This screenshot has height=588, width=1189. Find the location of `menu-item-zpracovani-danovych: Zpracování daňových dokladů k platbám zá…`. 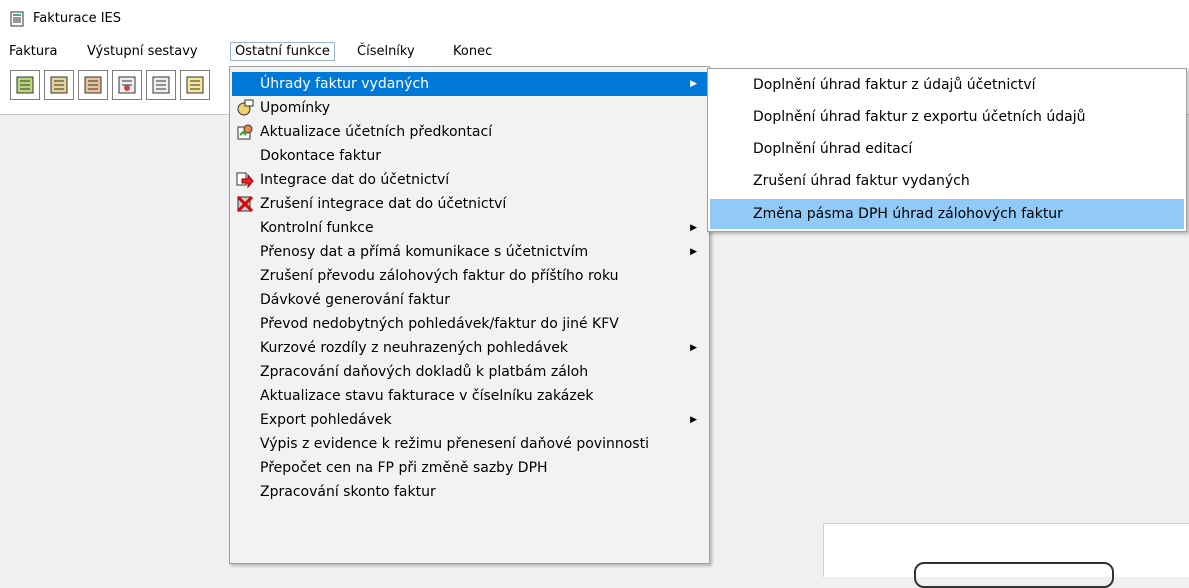

menu-item-zpracovani-danovych: Zpracování daňových dokladů k platbám zá… is located at coordinates (469, 372).